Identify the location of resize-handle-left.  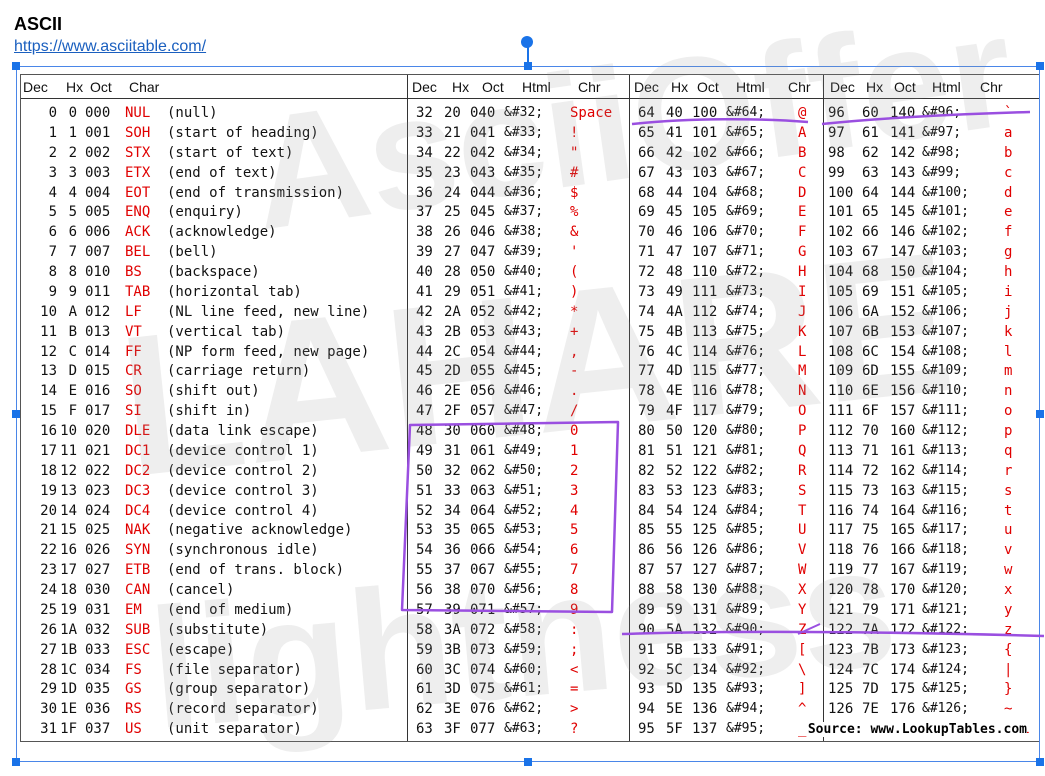
(16, 414).